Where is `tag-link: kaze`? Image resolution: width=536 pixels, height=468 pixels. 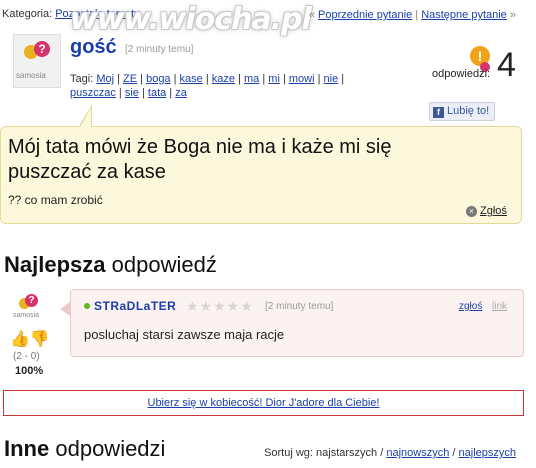
tag-link: kaze is located at coordinates (223, 79).